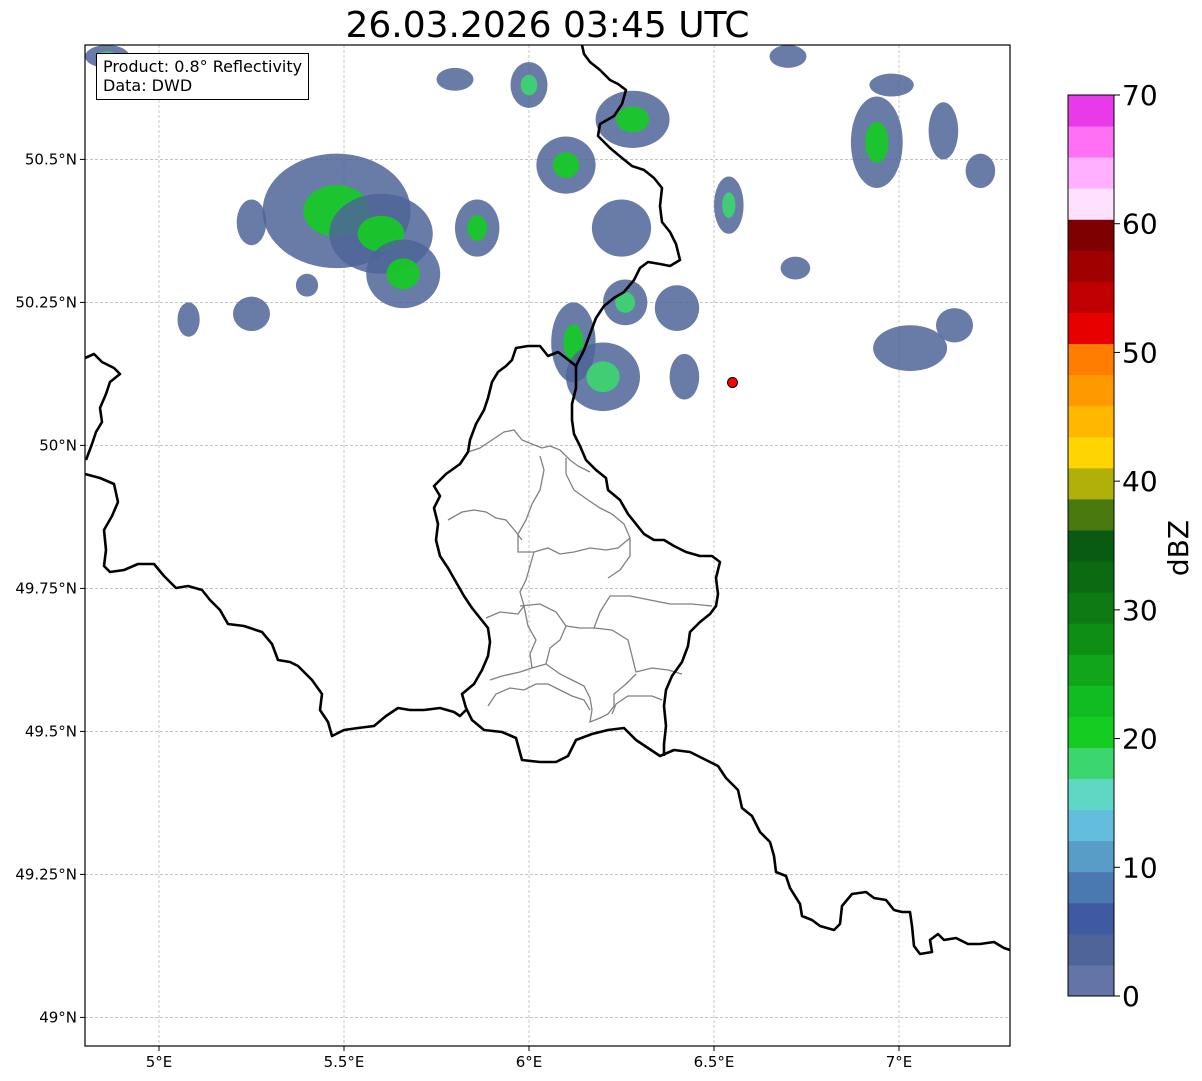  What do you see at coordinates (1140, 867) in the screenshot?
I see `colorbar-tick-label: 10` at bounding box center [1140, 867].